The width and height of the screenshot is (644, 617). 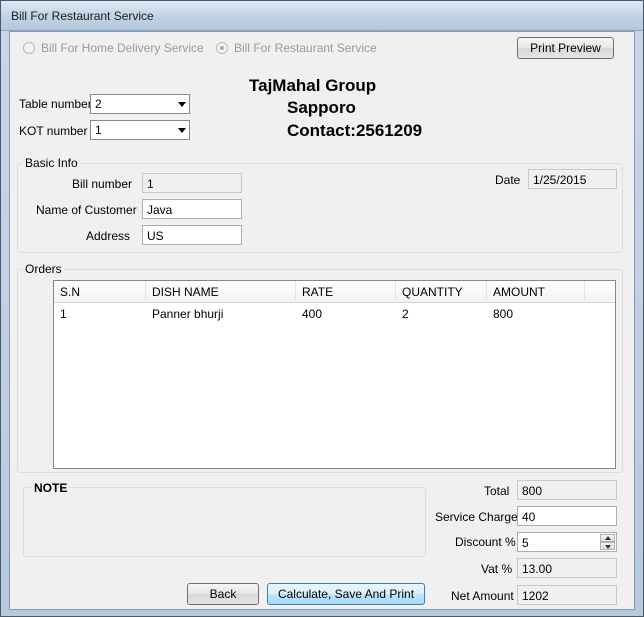 I want to click on kot-number-value: 1, so click(x=98, y=130).